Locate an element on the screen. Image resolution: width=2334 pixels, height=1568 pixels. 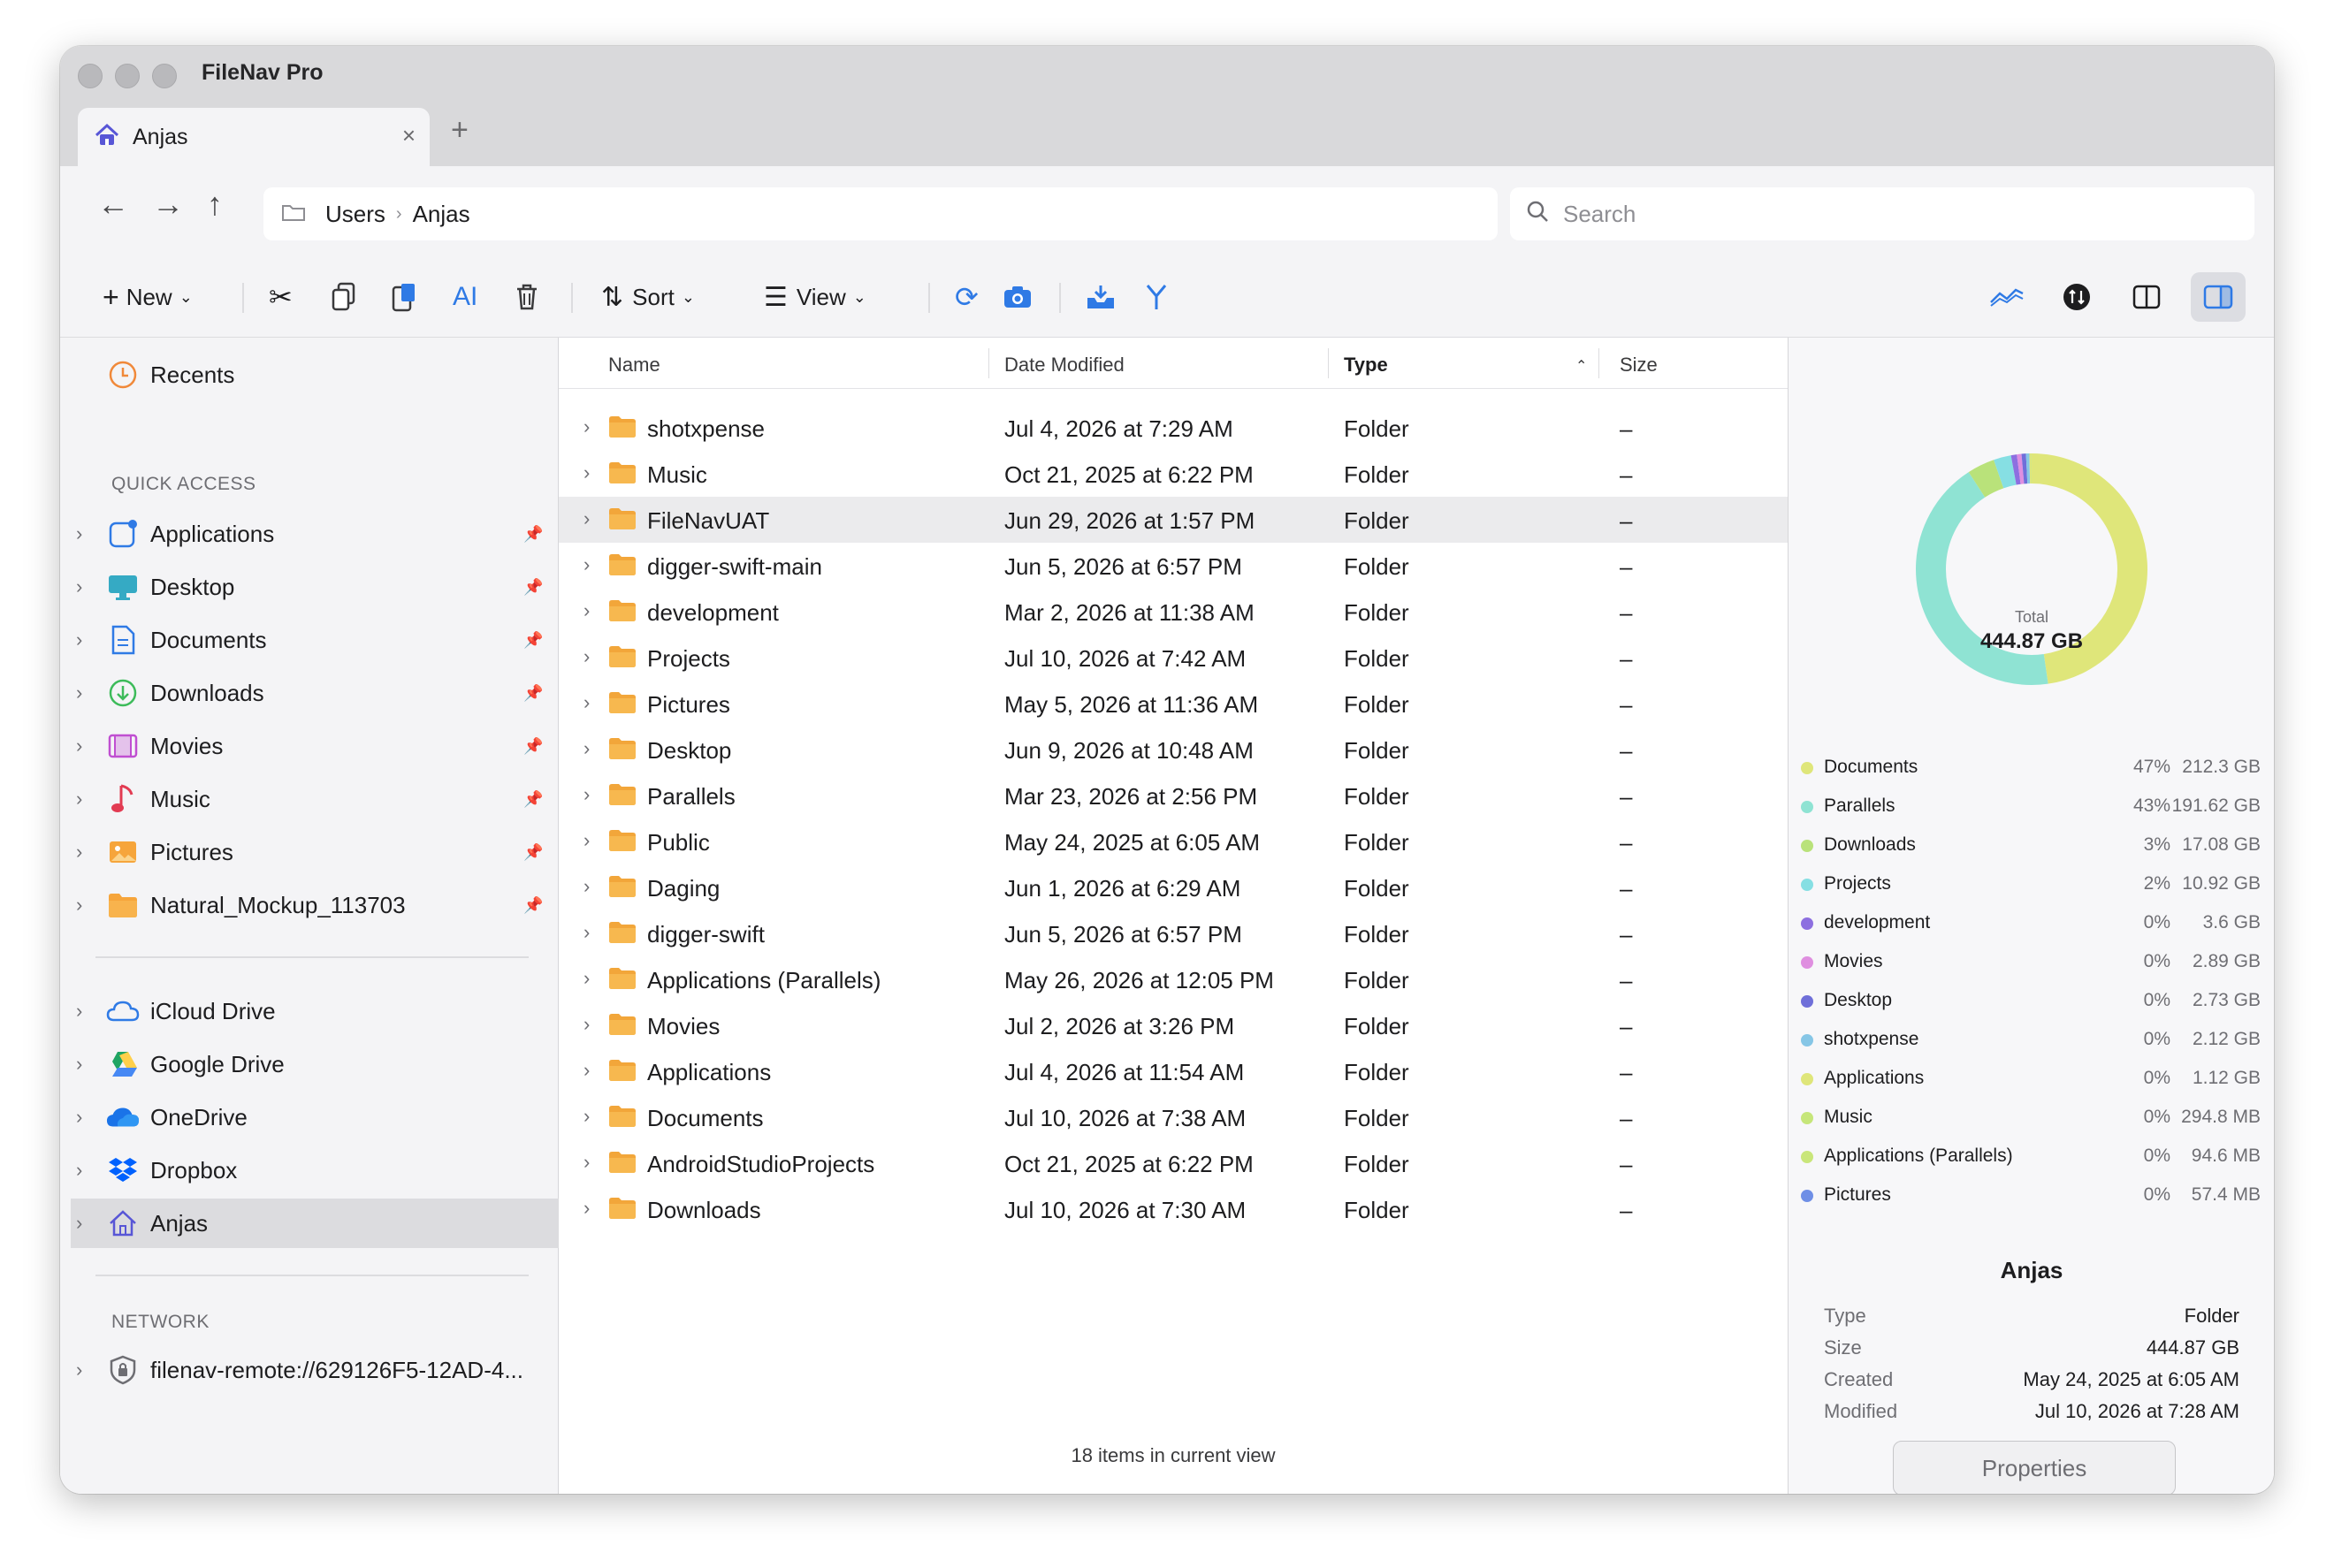
sidebar-item-anjas: › Anjas is located at coordinates (315, 1224).